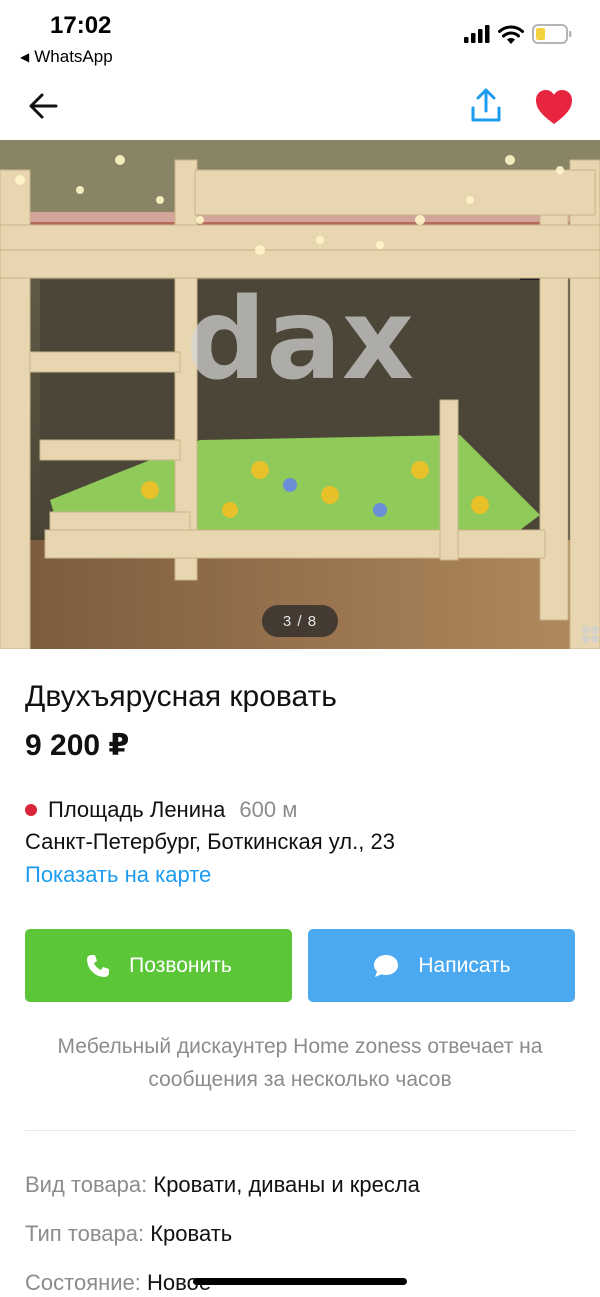  Describe the element at coordinates (210, 841) in the screenshot. I see `address: Санкт-Петербург, Боткинская ул., 23` at that location.